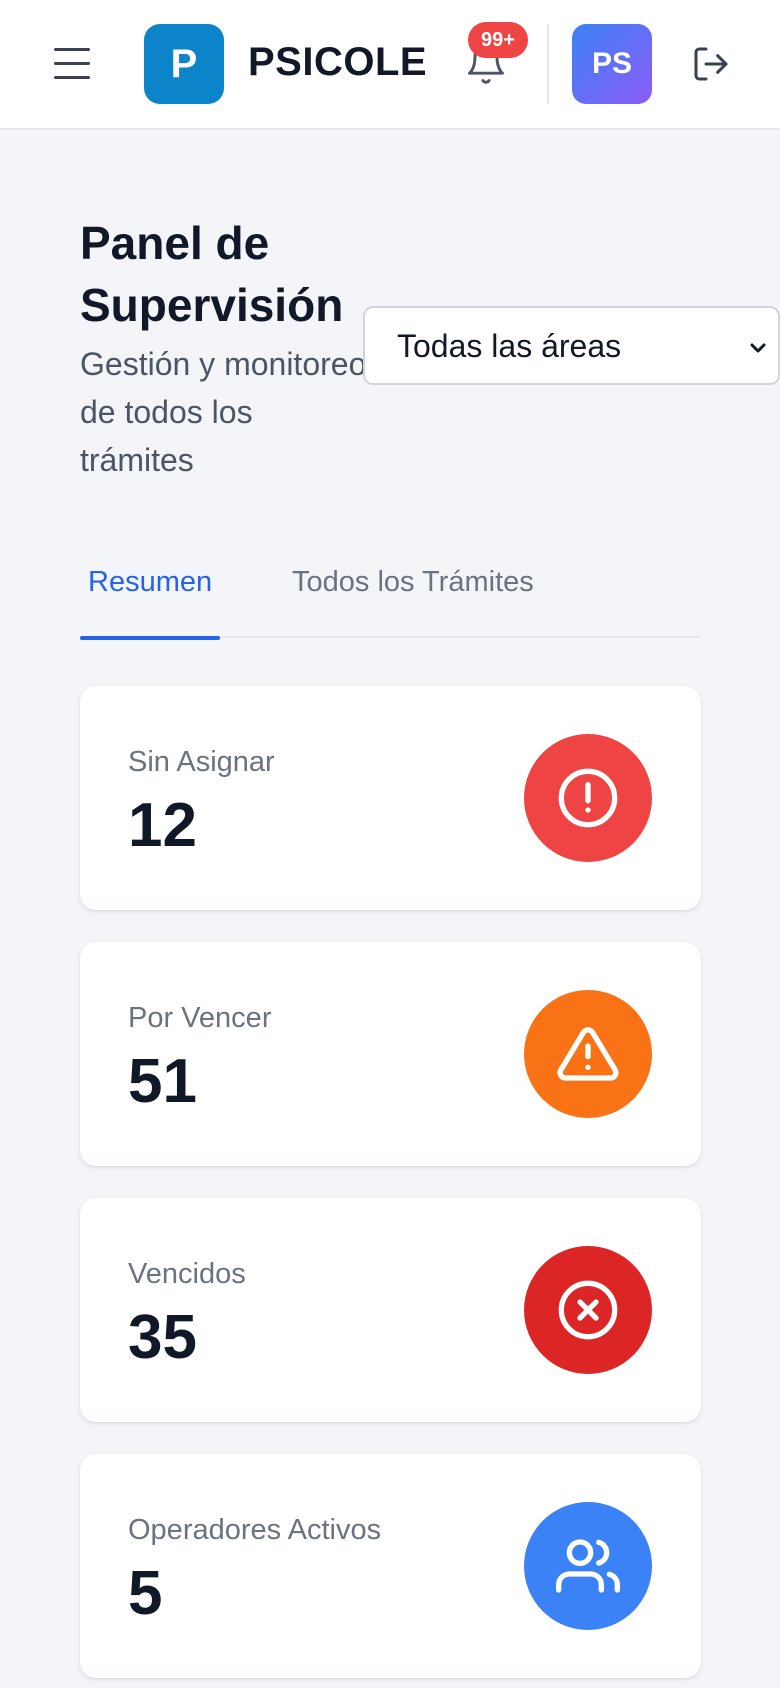  I want to click on tab-bar: Resumen Todos los Trámites, so click(390, 594).